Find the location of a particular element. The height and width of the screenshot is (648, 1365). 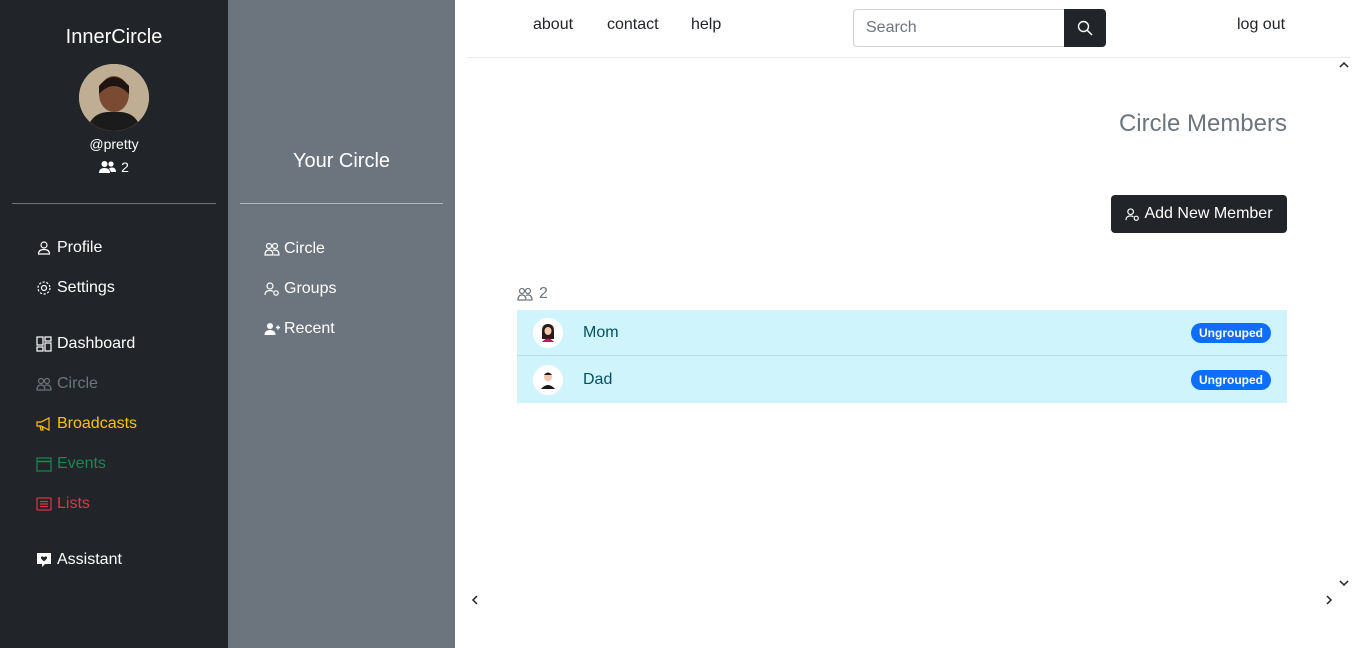

member-row-dad: Dad Ungrouped is located at coordinates (902, 379).